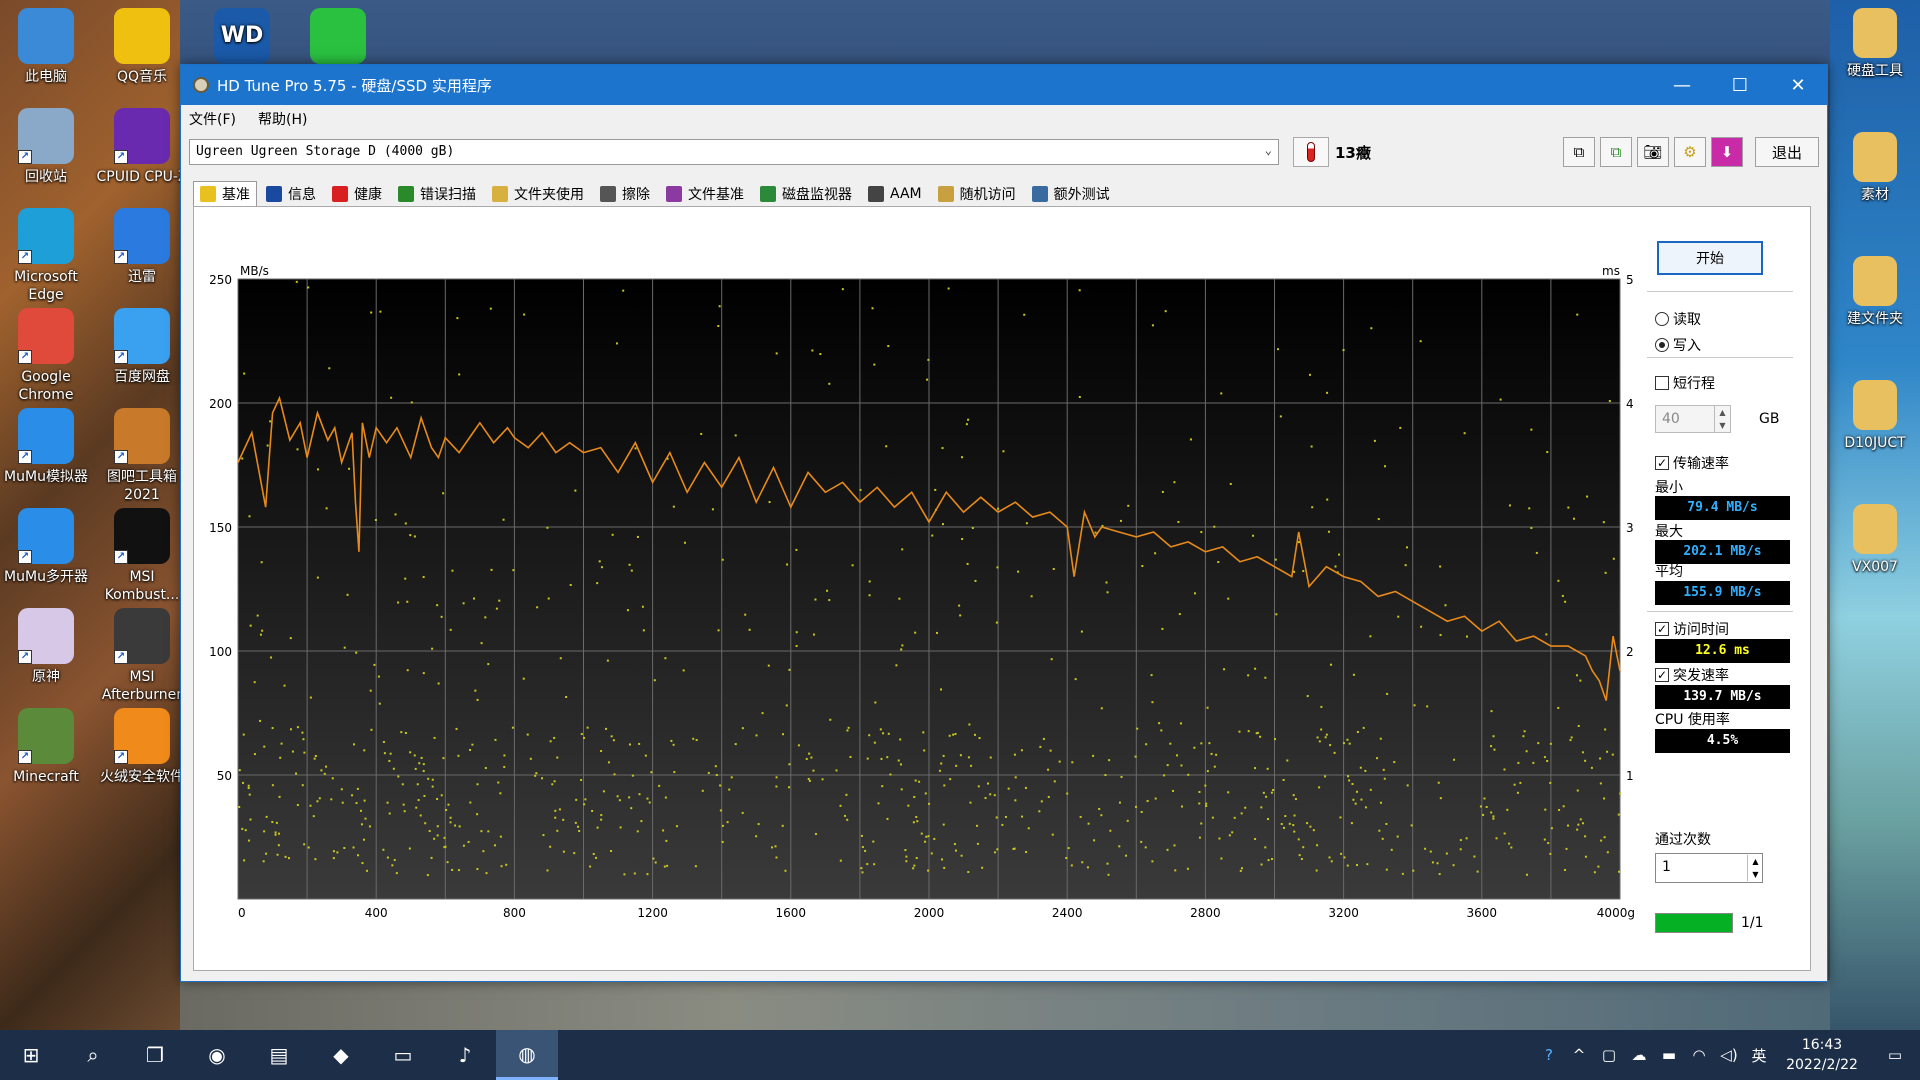  What do you see at coordinates (142, 47) in the screenshot?
I see `desktop-shortcut: QQ音乐` at bounding box center [142, 47].